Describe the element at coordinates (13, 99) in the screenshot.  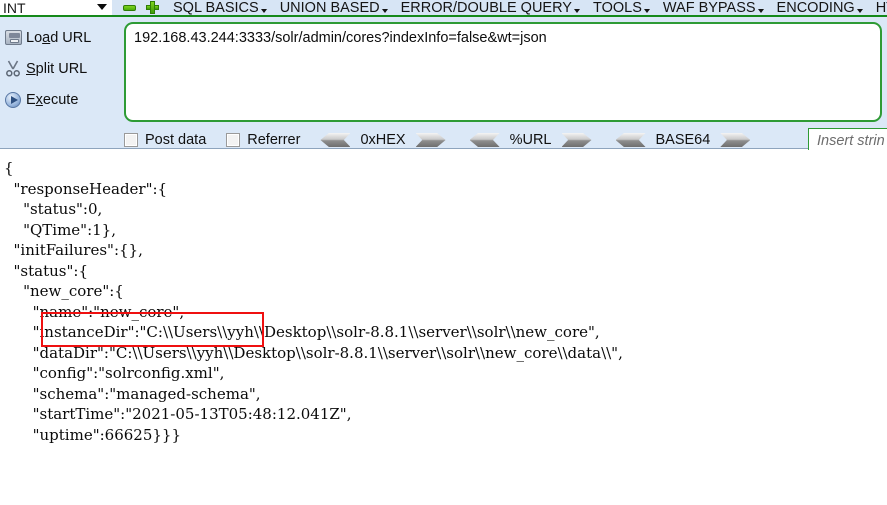
I see `play-icon` at that location.